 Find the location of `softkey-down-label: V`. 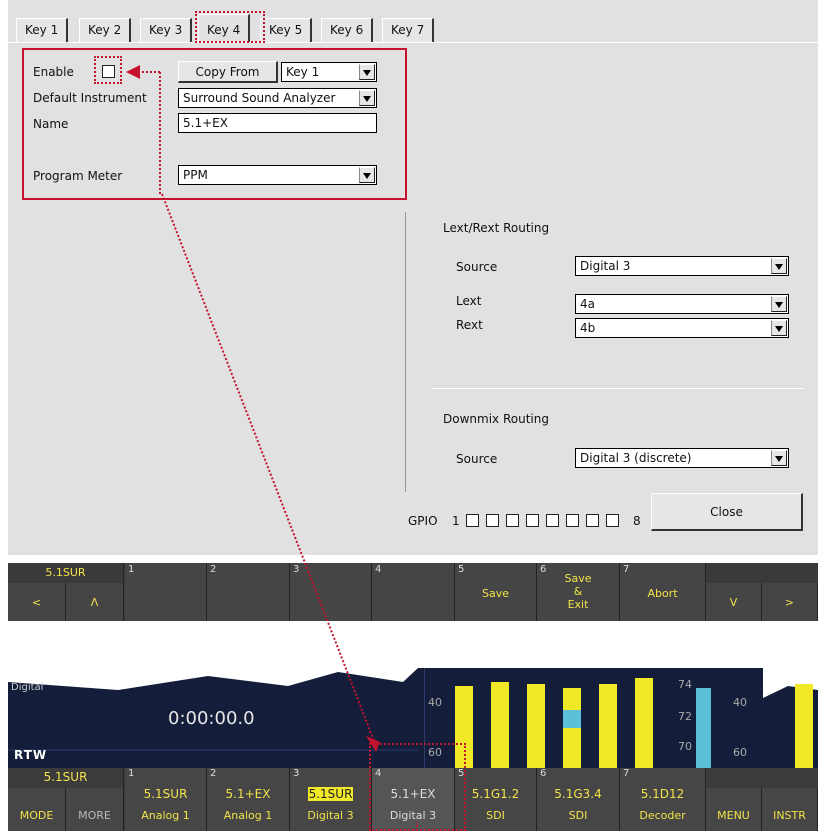

softkey-down-label: V is located at coordinates (733, 602).